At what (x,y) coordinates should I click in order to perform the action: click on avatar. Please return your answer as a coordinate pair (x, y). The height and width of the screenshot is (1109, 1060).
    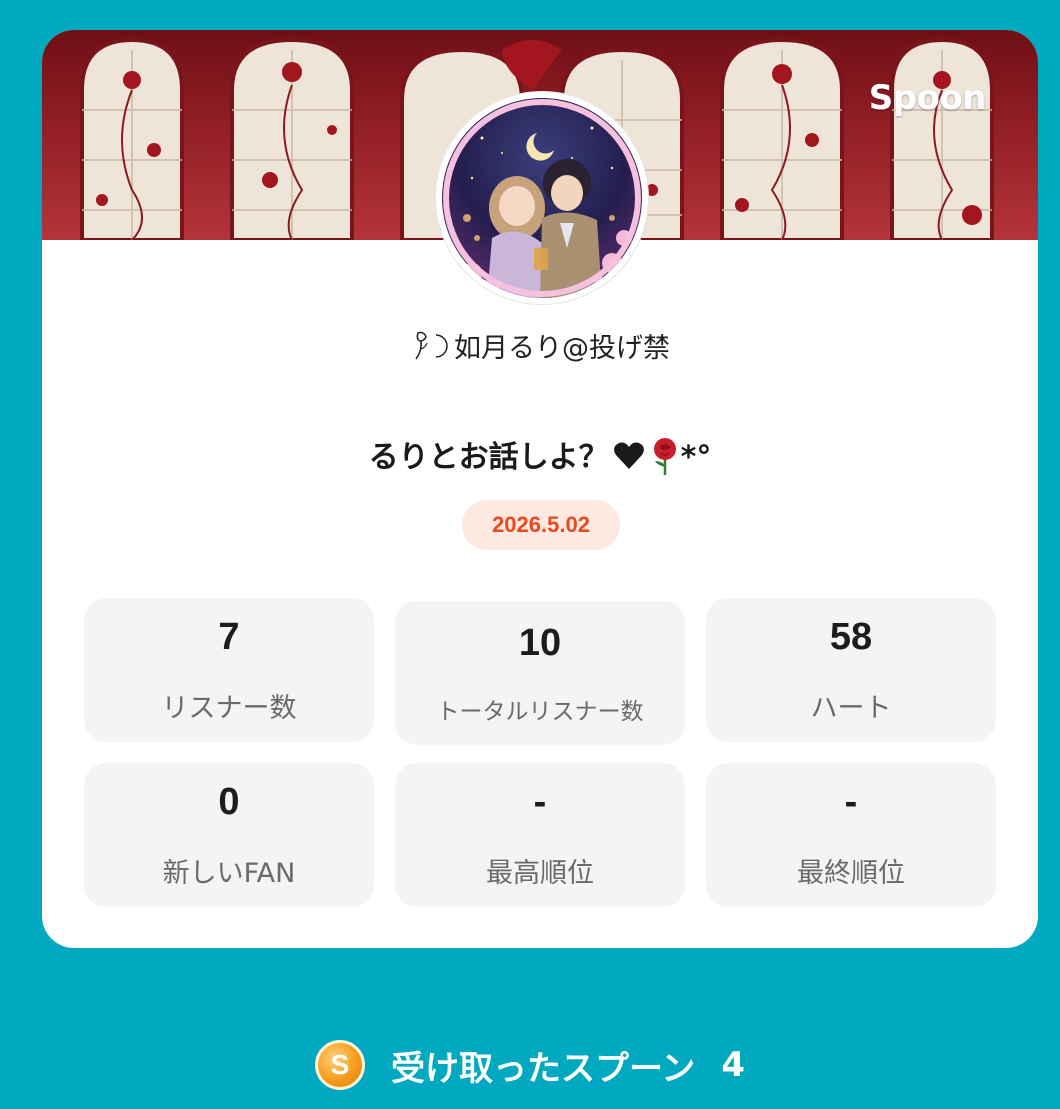
    Looking at the image, I should click on (542, 198).